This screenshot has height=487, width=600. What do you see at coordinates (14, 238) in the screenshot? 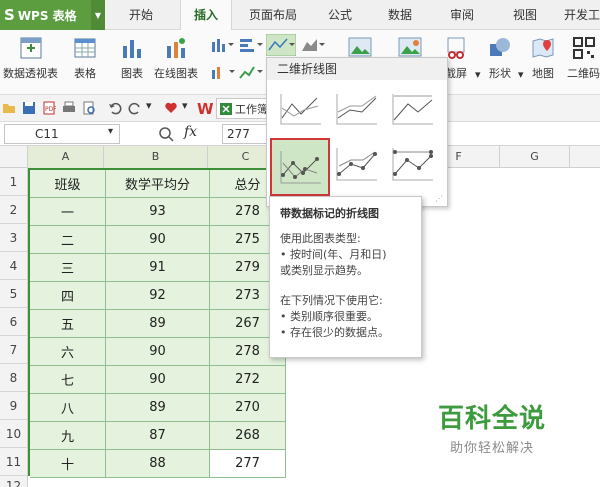
I see `row-header-3: 3` at bounding box center [14, 238].